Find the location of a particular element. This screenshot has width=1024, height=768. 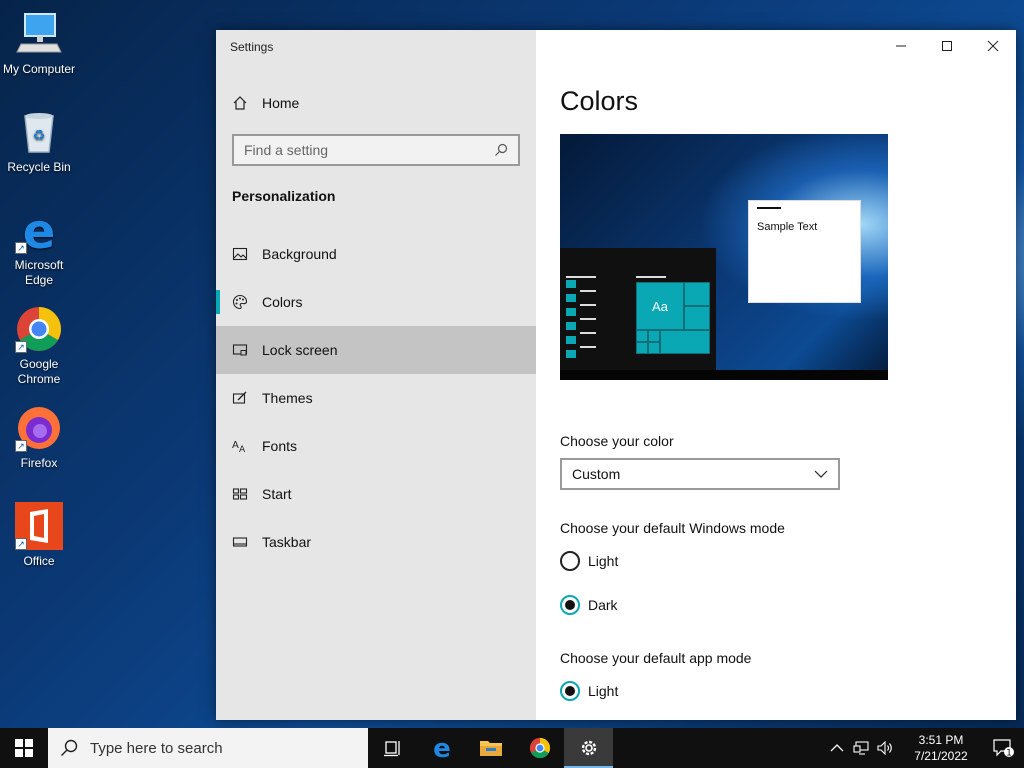

nav-item-start: Start is located at coordinates (376, 494).